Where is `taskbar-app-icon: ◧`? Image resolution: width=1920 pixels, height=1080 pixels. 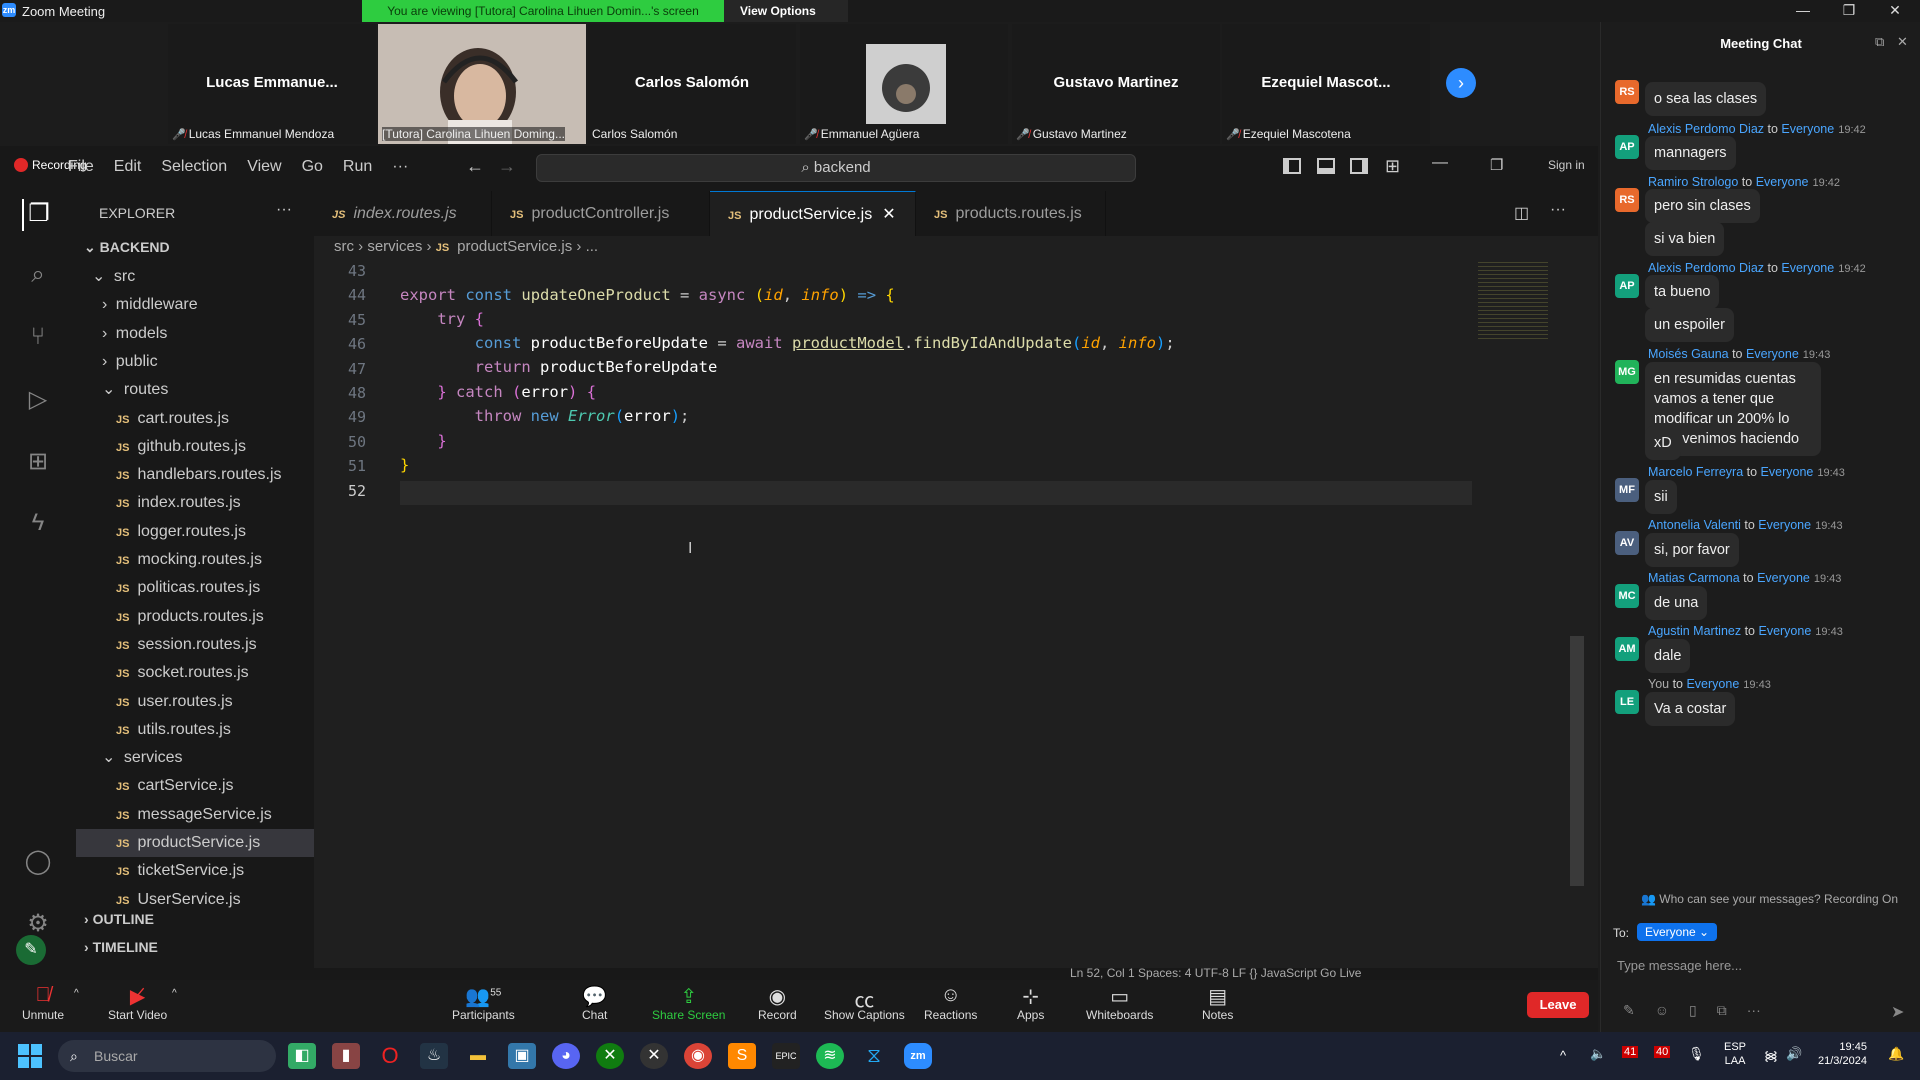 taskbar-app-icon: ◧ is located at coordinates (302, 1056).